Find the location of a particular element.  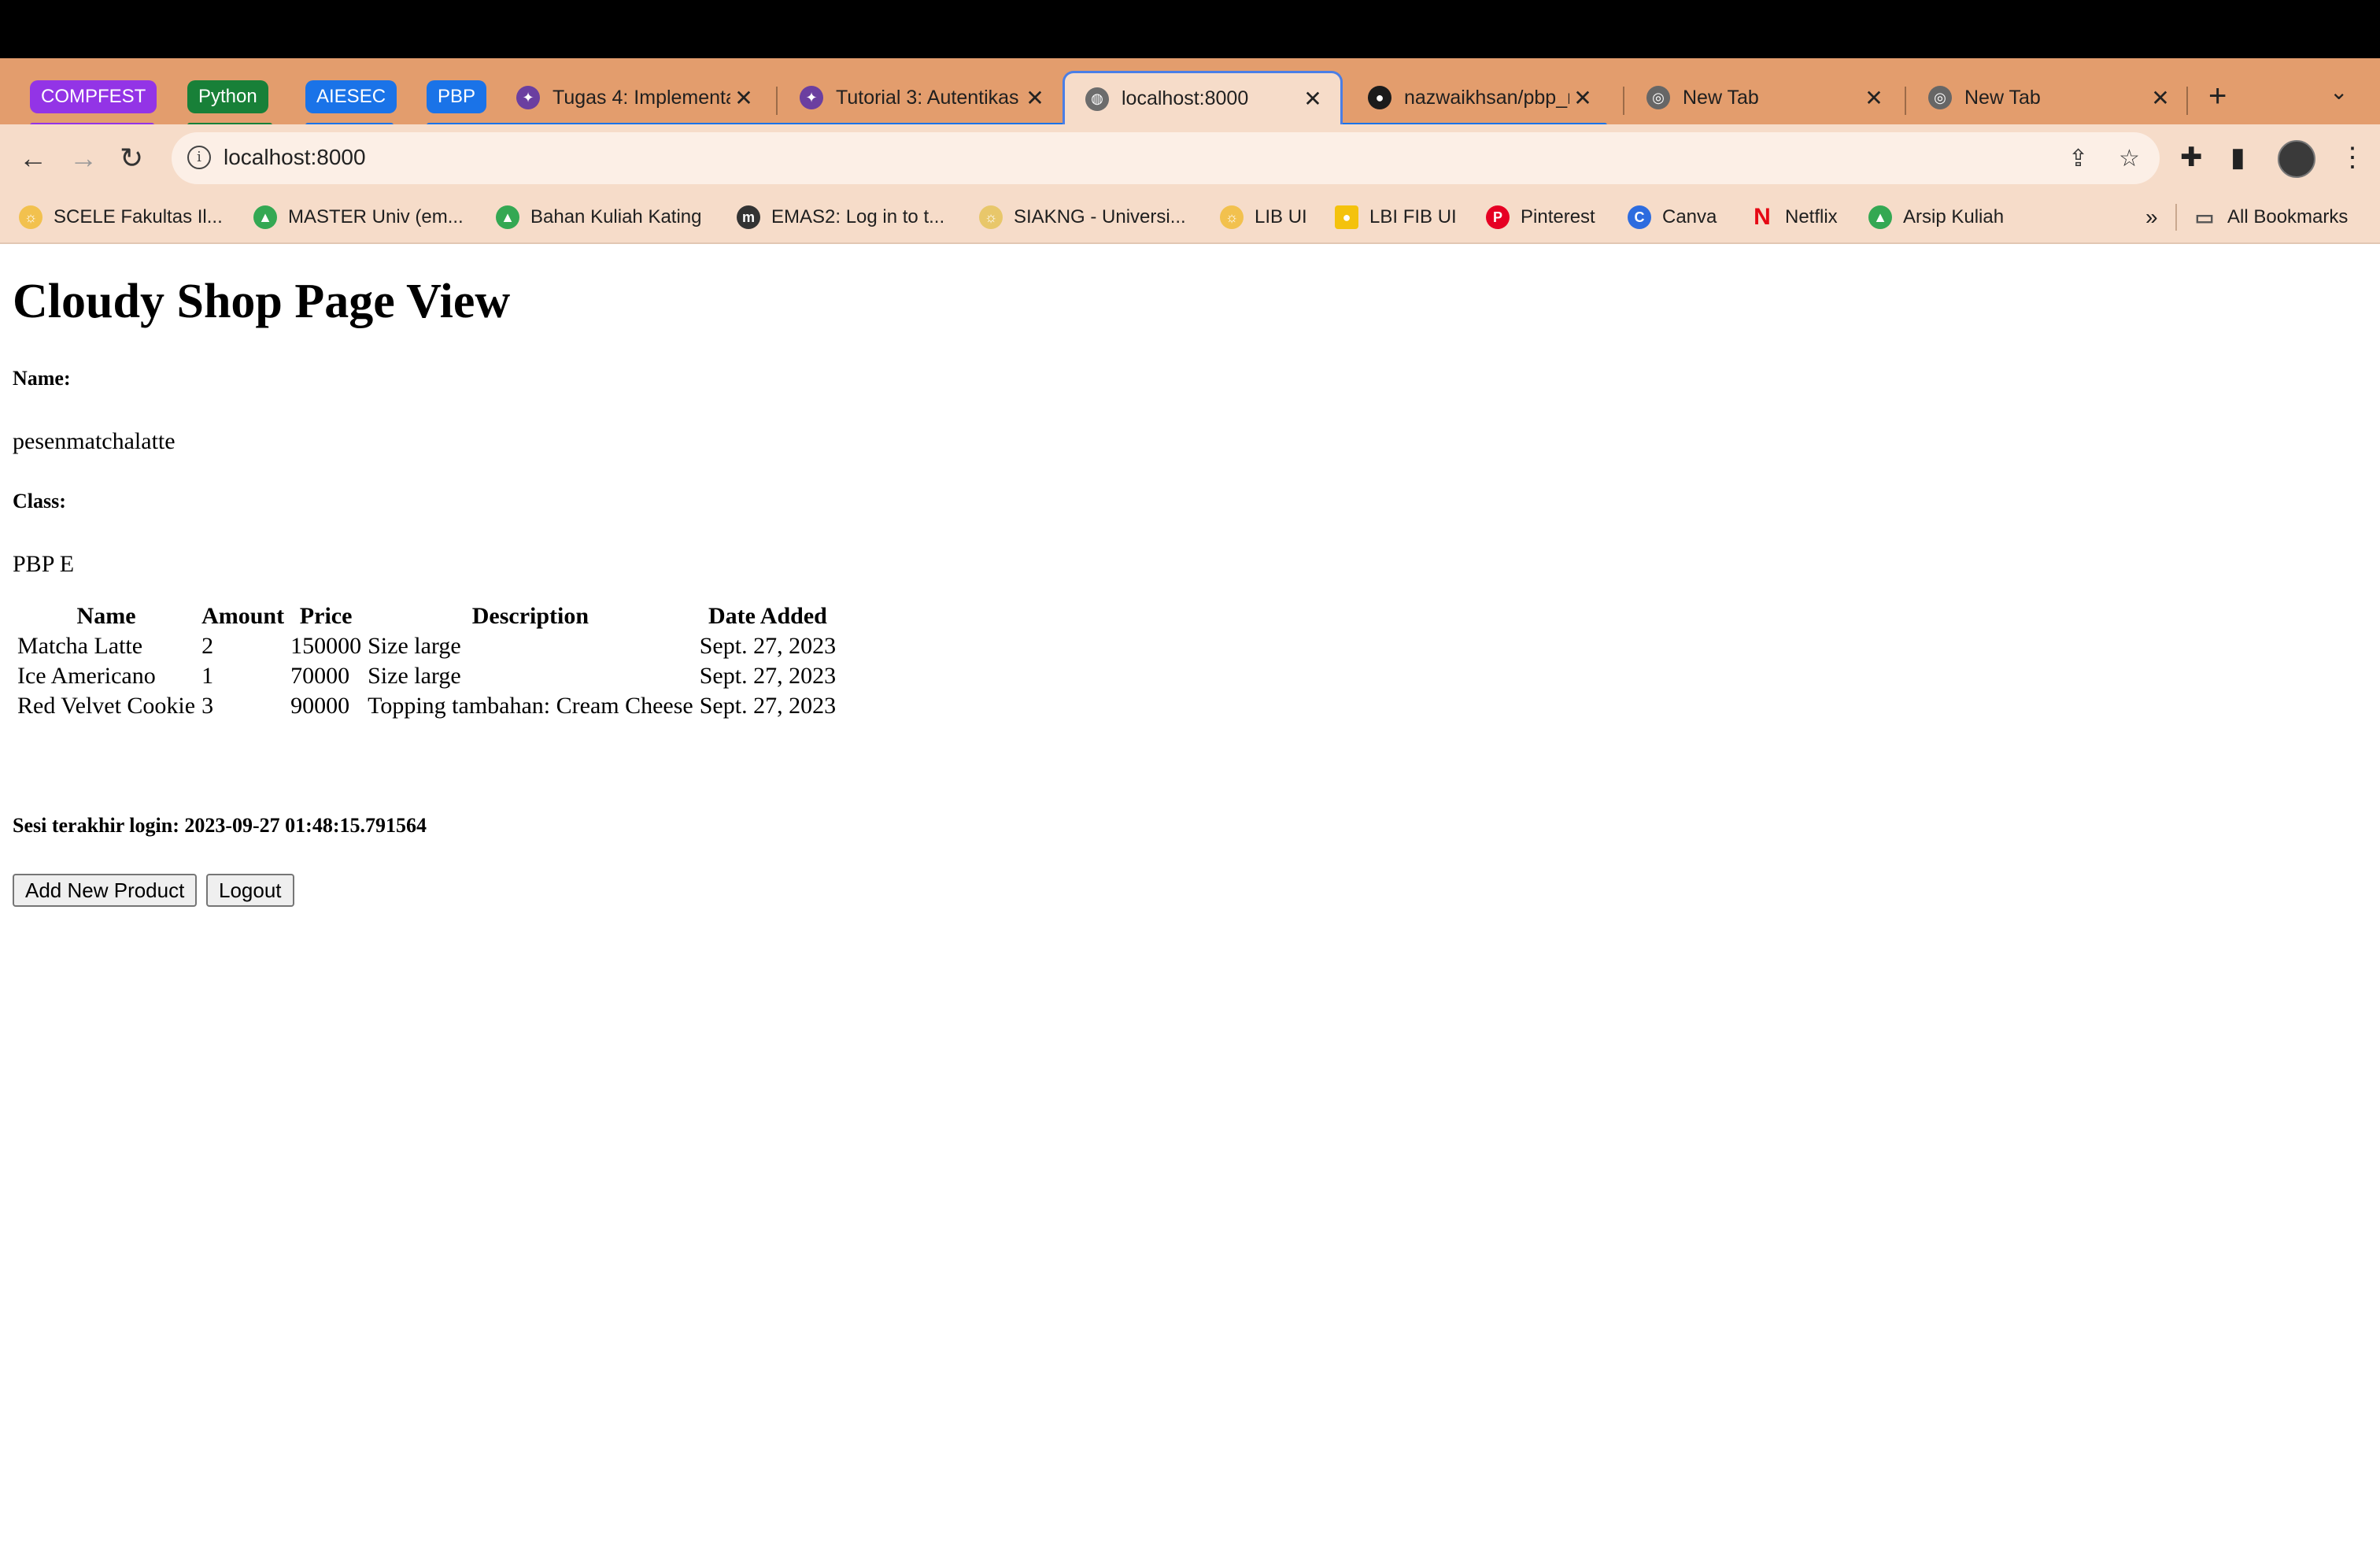

tab-group-pbp: PBP is located at coordinates (457, 96).